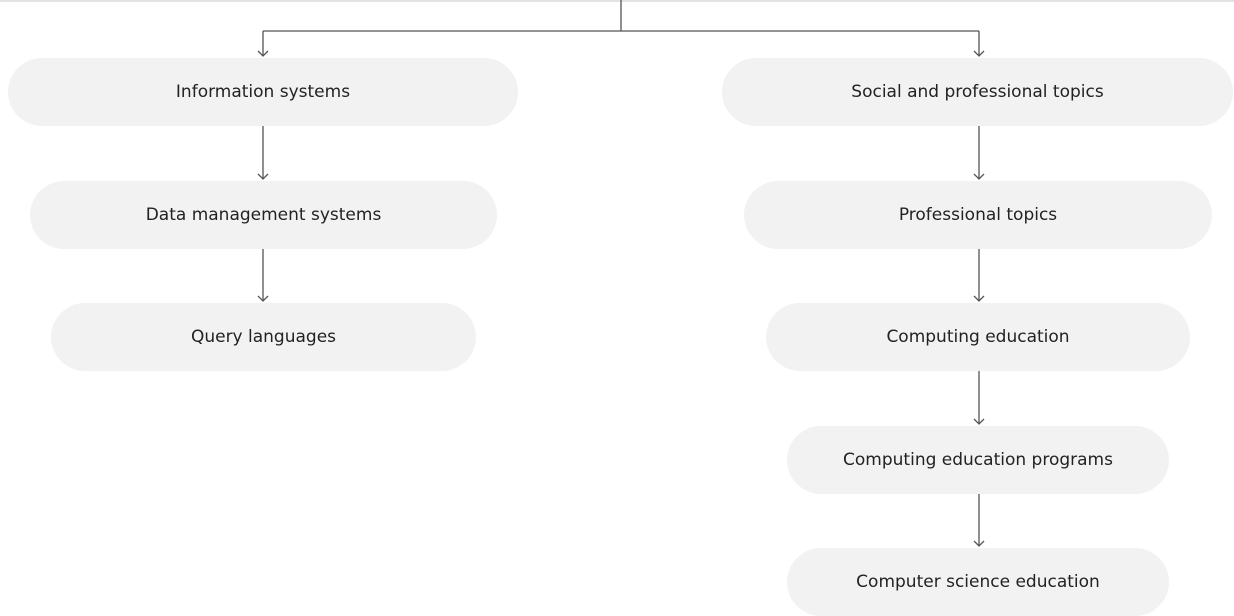  Describe the element at coordinates (978, 215) in the screenshot. I see `node-professional-topics: Professional topics` at that location.